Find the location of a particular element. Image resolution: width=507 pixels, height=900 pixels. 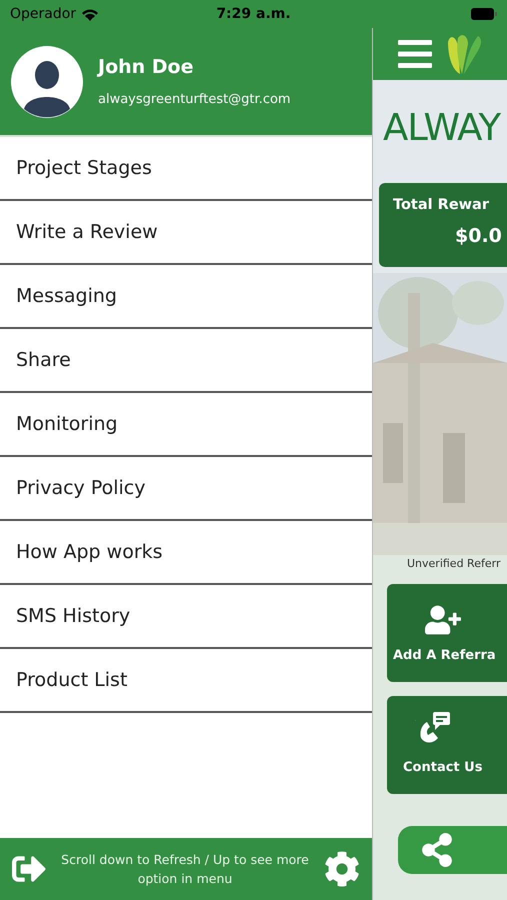

menu-item: Monitoring is located at coordinates (186, 425).